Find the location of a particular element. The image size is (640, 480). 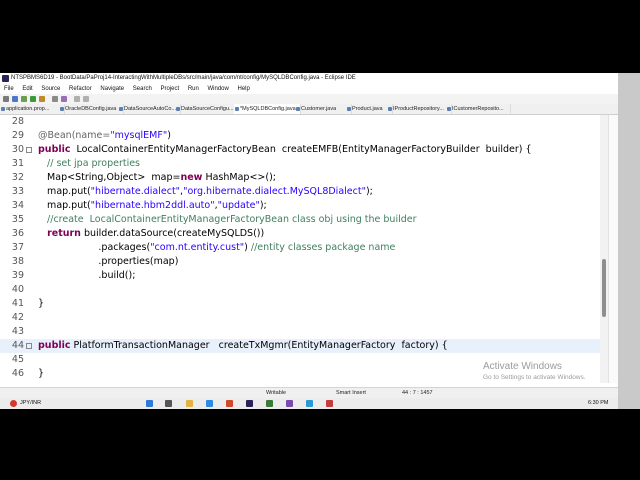

menu-help: Help is located at coordinates (244, 89).